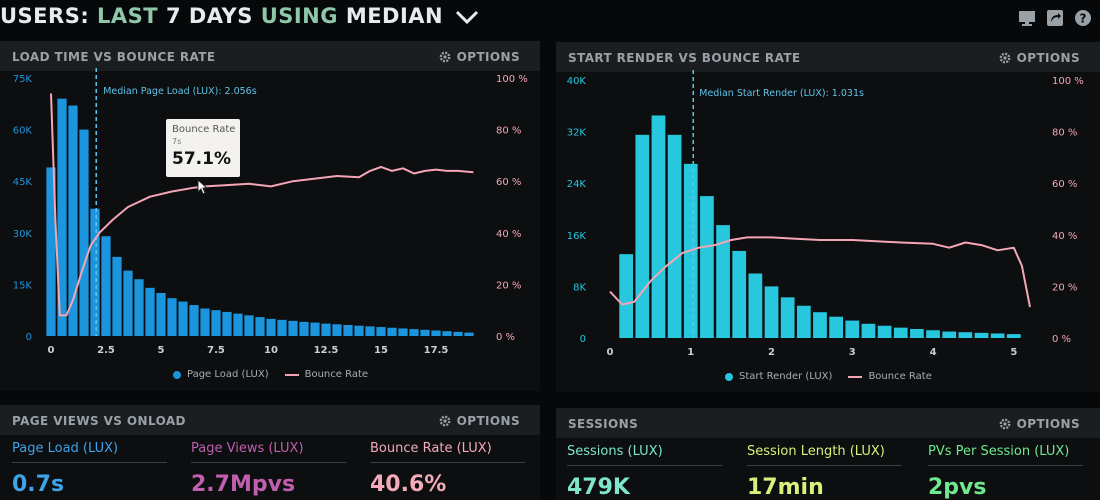  I want to click on x-tick-label: 10, so click(271, 350).